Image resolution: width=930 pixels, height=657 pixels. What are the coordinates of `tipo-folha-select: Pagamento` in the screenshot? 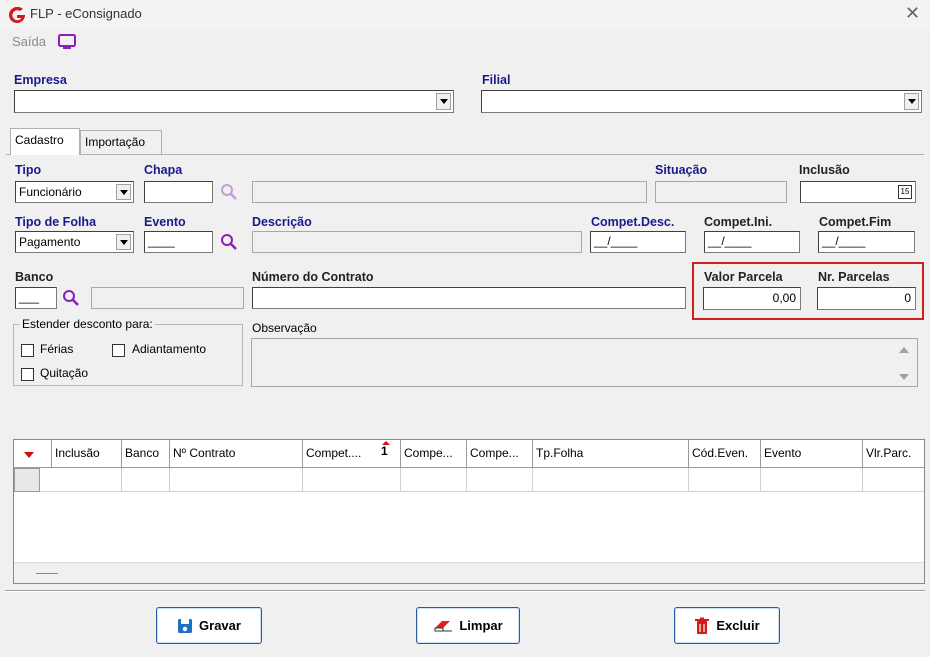 It's located at (74, 242).